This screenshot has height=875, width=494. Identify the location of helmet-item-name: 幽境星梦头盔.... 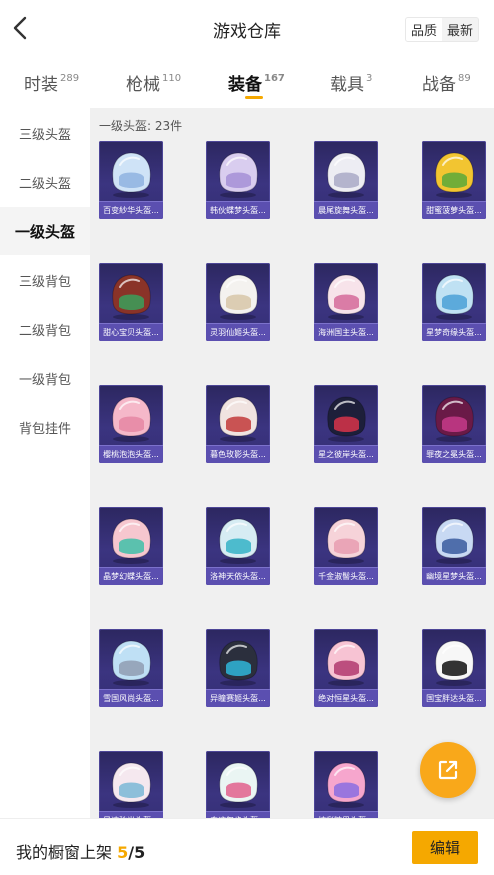
(454, 576).